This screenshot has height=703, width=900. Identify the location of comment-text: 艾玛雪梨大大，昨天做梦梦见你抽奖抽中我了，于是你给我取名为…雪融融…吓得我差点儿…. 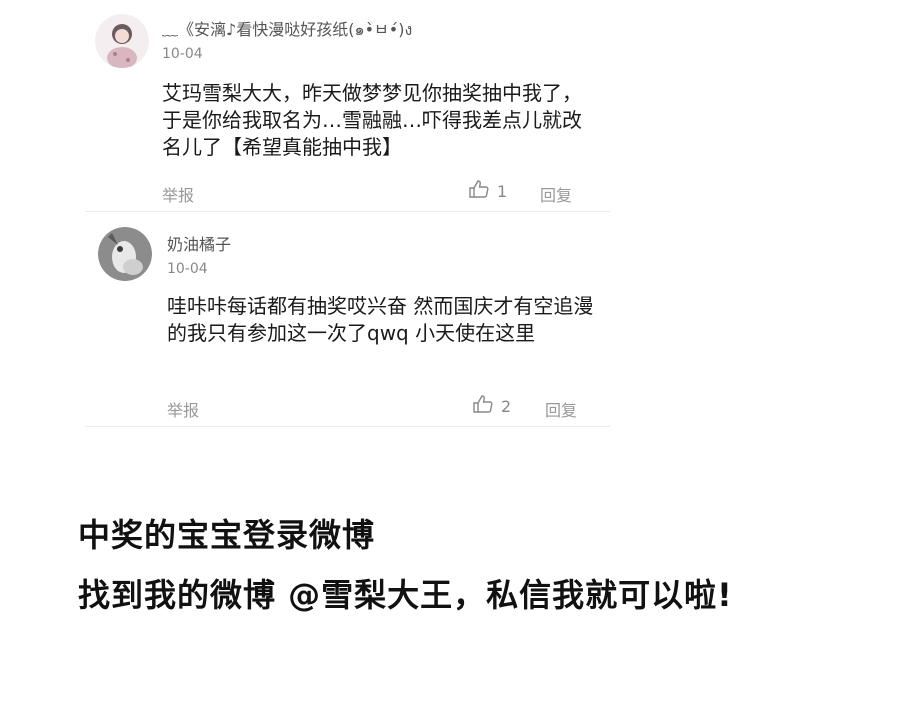
(372, 120).